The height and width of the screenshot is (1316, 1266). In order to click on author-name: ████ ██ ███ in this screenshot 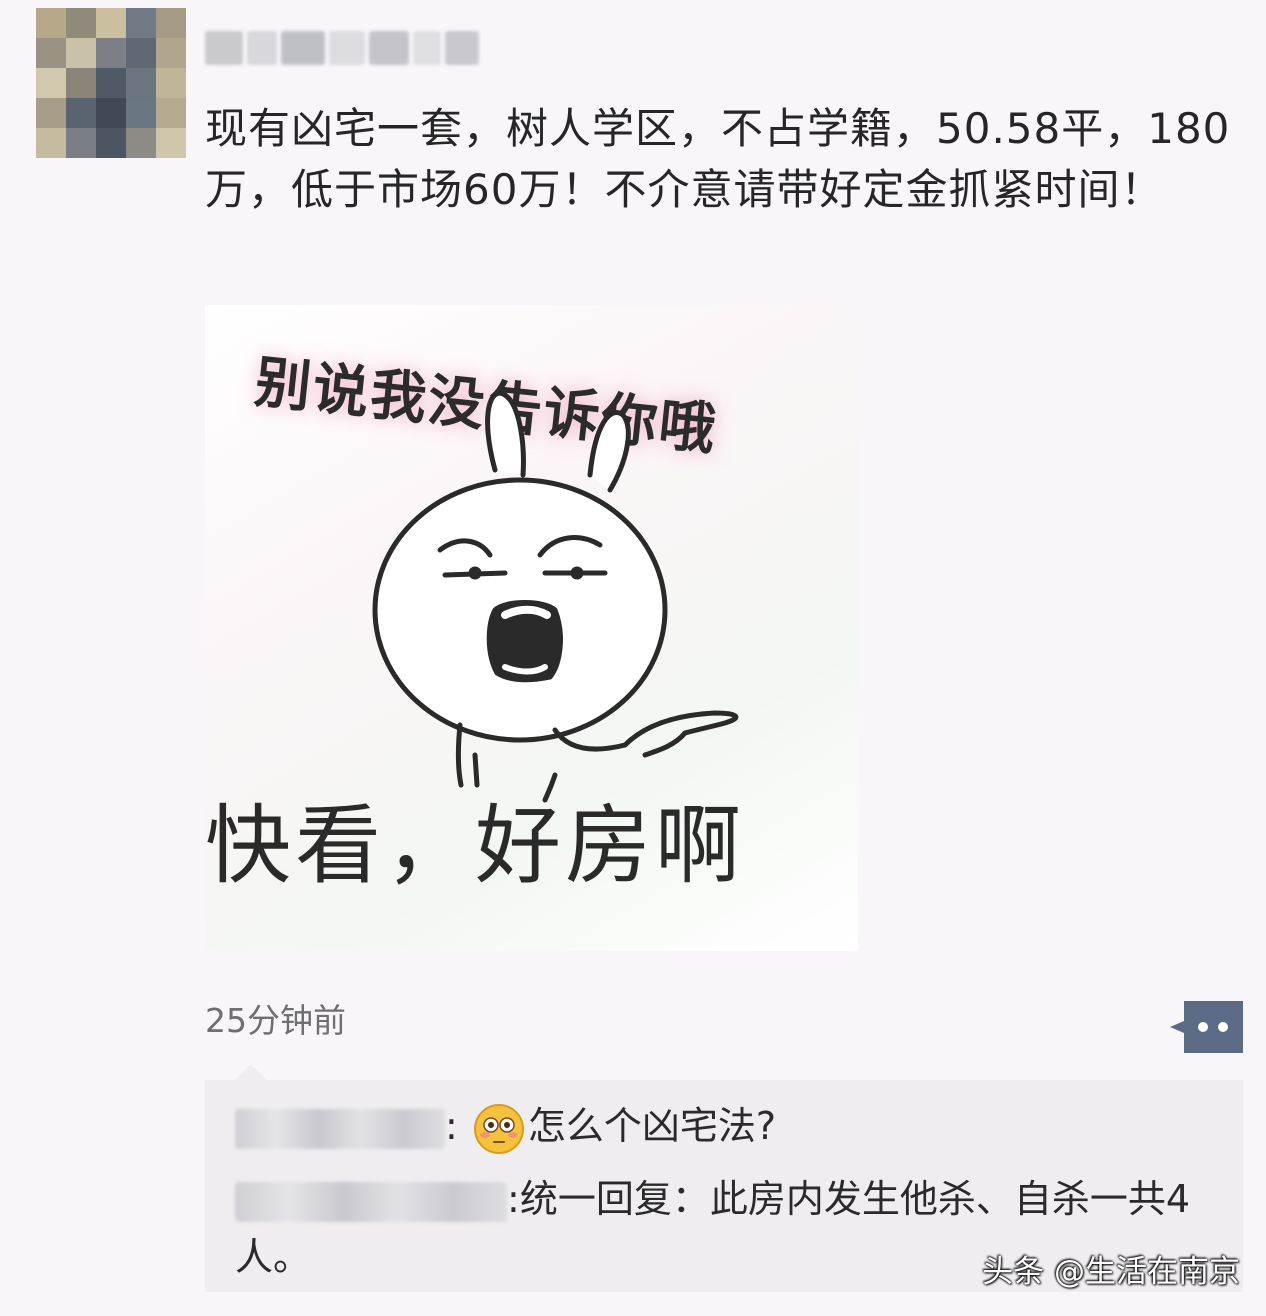, I will do `click(350, 48)`.